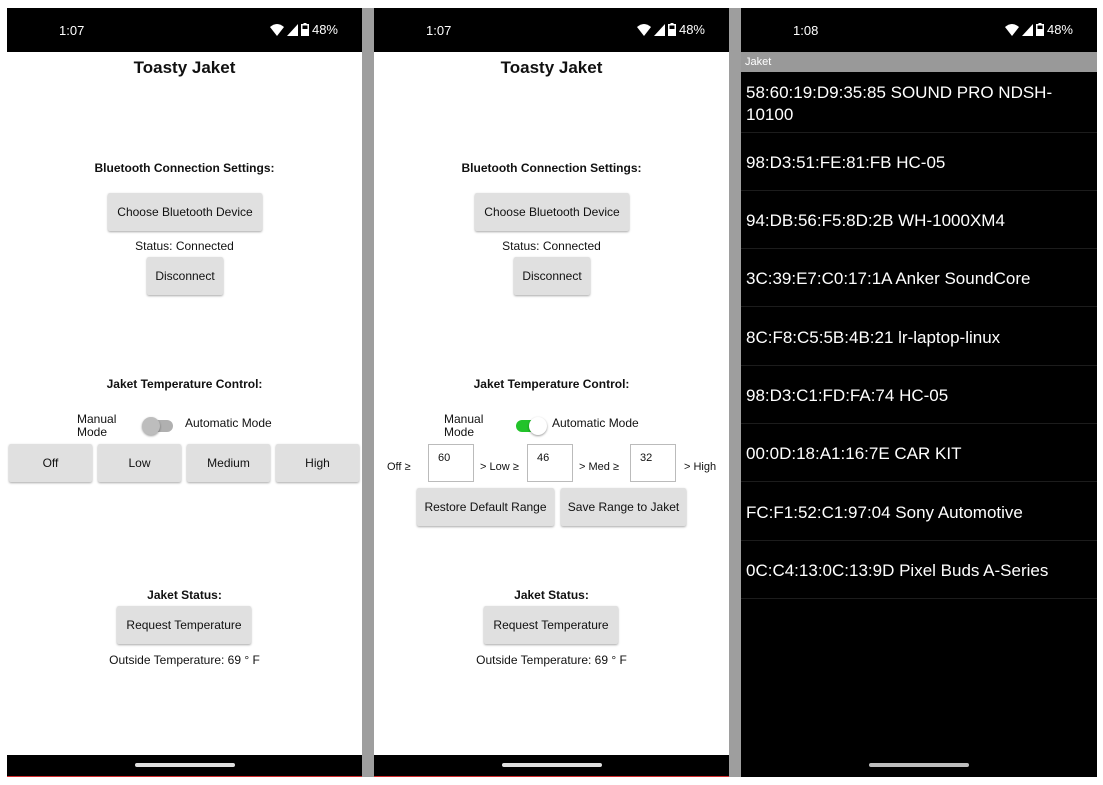  I want to click on device-item: 58:60:19:D9:35:85 SOUND PRO NDSH-10100, so click(919, 104).